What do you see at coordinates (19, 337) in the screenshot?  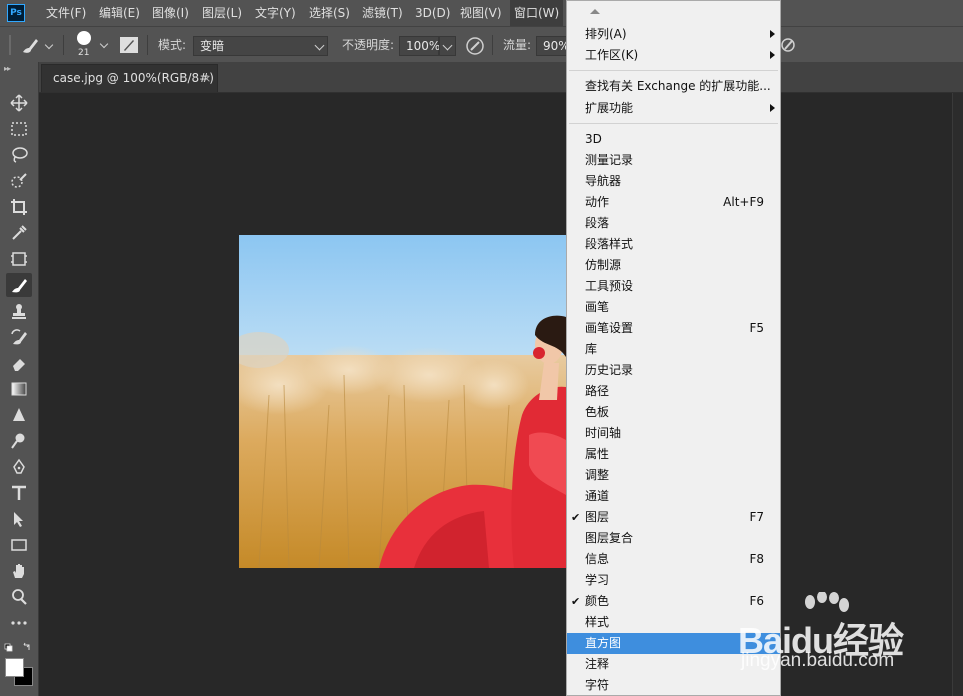 I see `history-brush-tool` at bounding box center [19, 337].